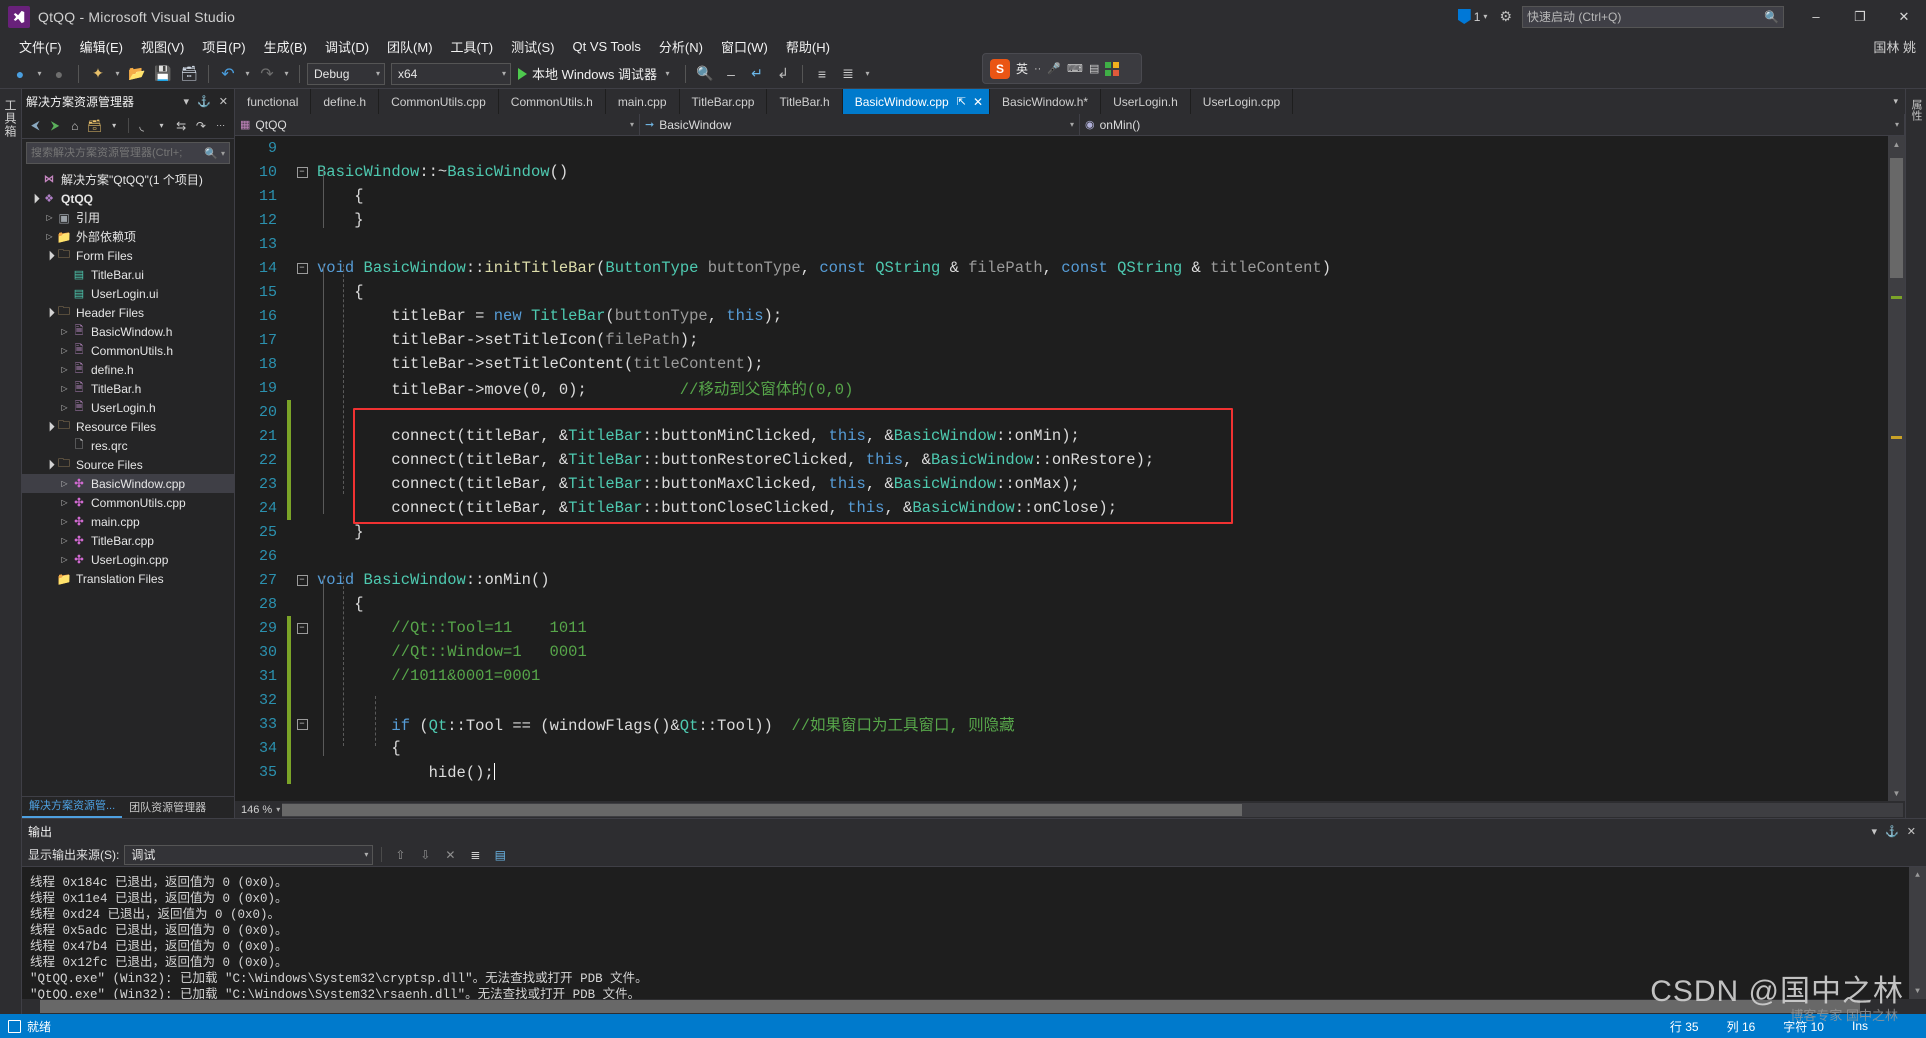 This screenshot has width=1926, height=1038. I want to click on toolbox-icon: ▤, so click(1094, 68).